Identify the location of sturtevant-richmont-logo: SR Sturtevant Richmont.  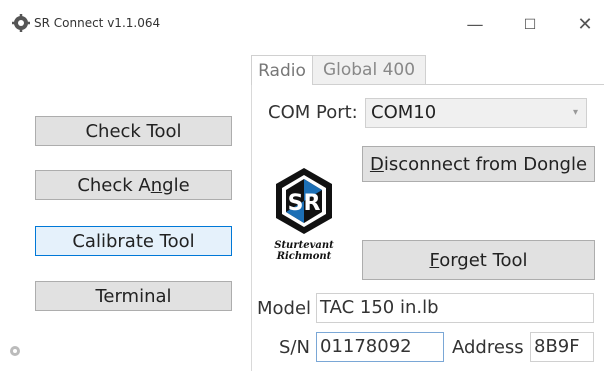
(304, 216).